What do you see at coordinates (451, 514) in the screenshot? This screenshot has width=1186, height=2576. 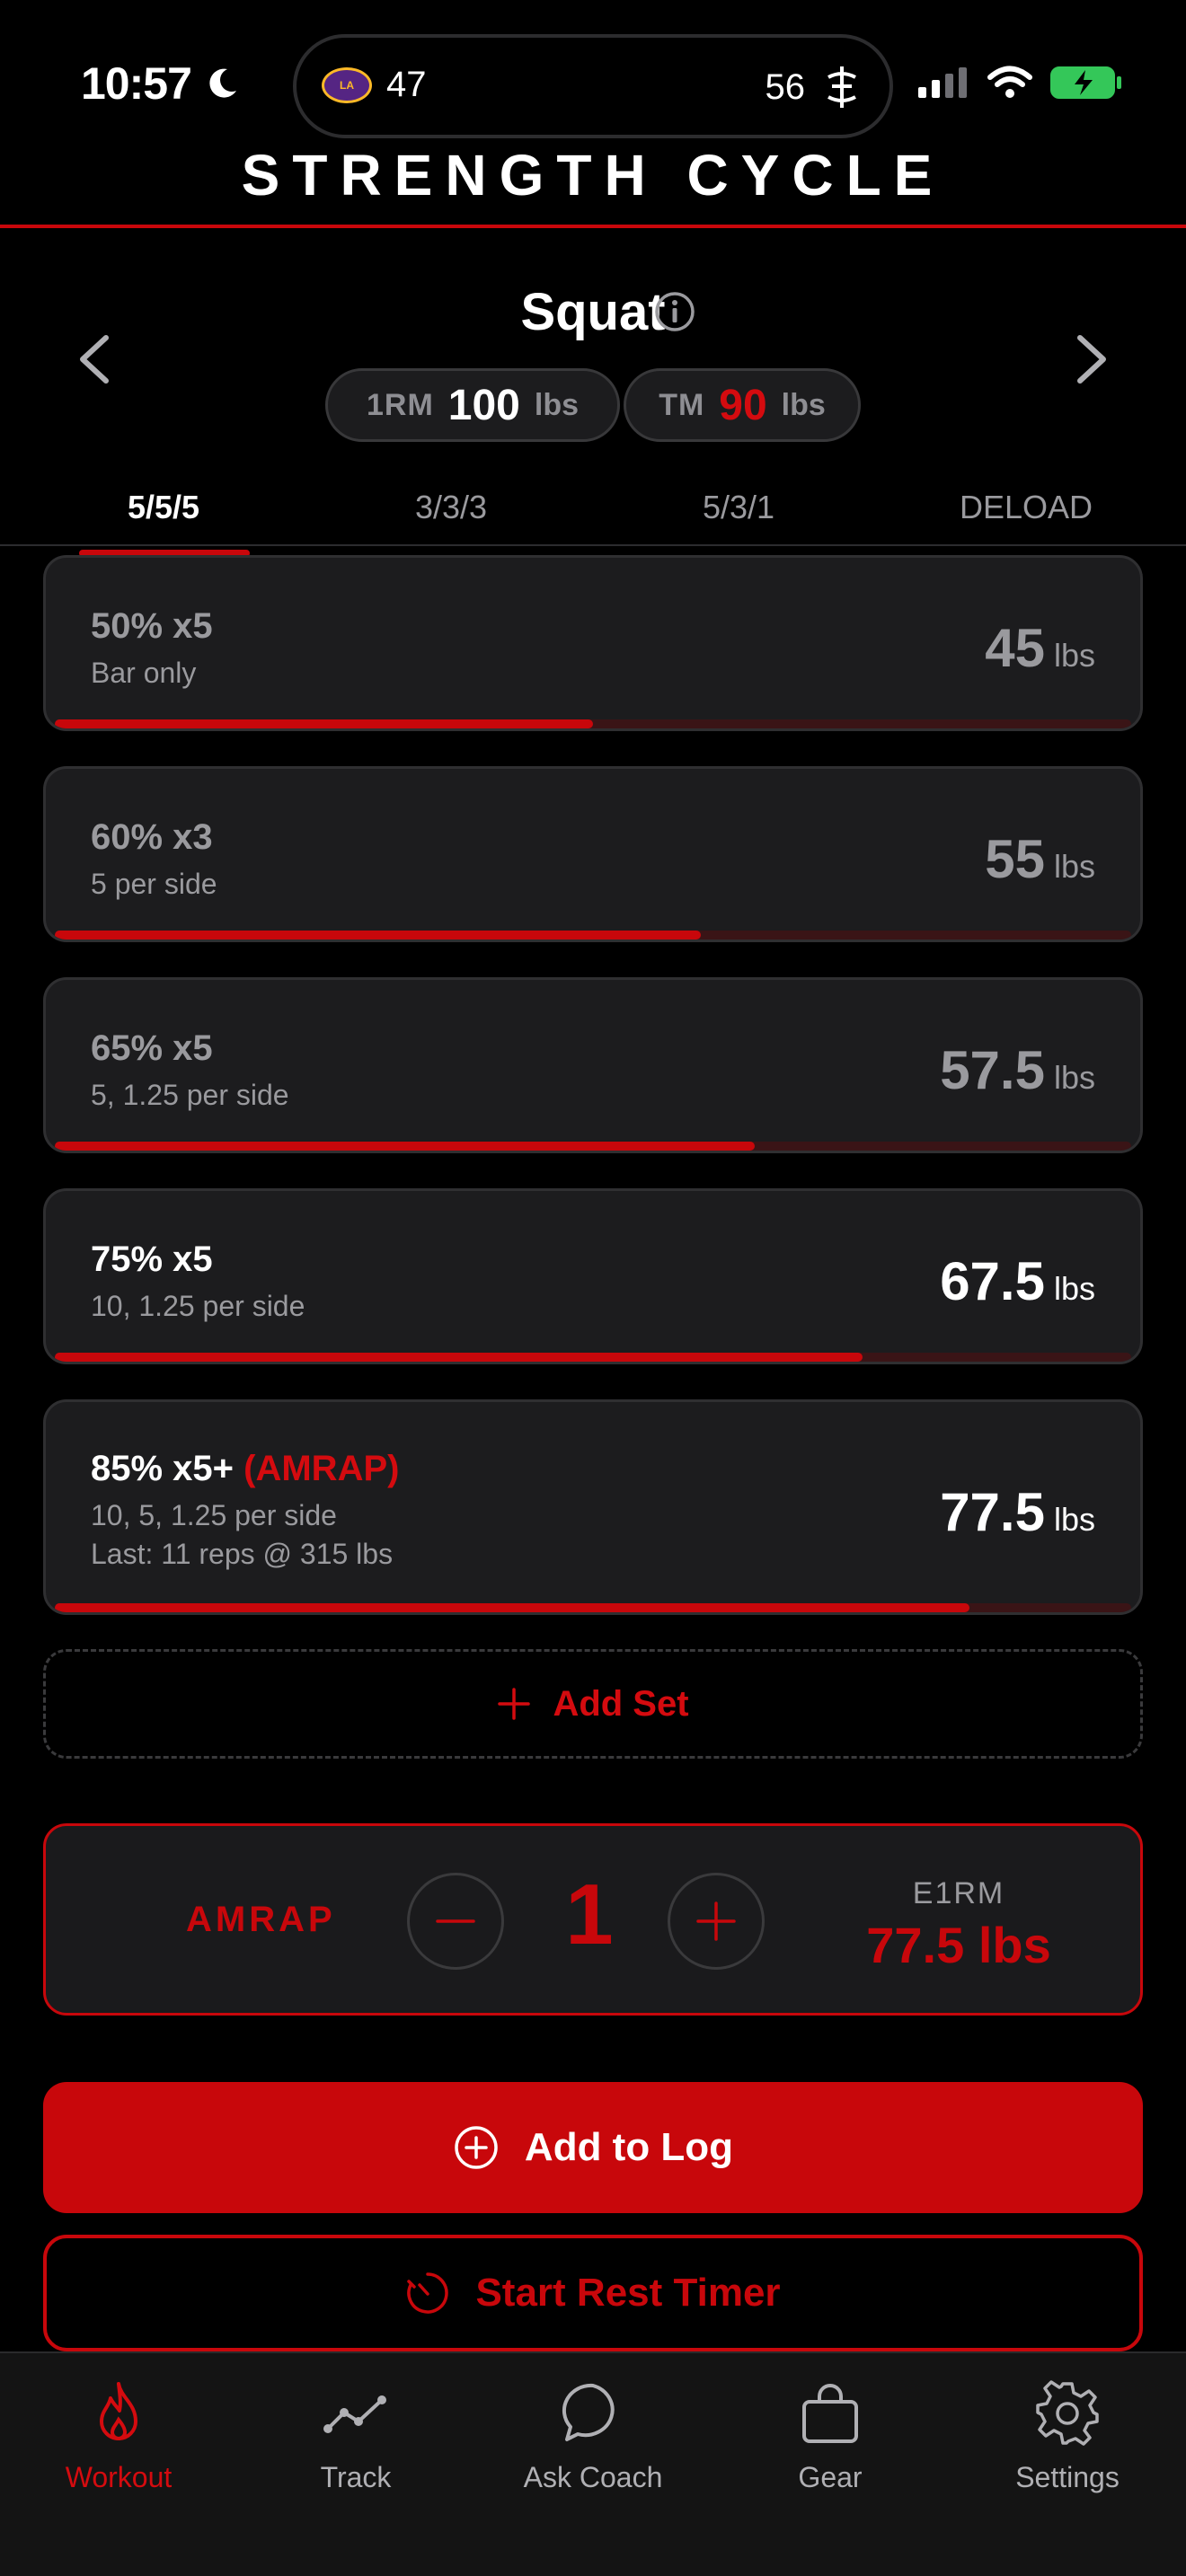 I see `tab-3-3-3: 3/3/3` at bounding box center [451, 514].